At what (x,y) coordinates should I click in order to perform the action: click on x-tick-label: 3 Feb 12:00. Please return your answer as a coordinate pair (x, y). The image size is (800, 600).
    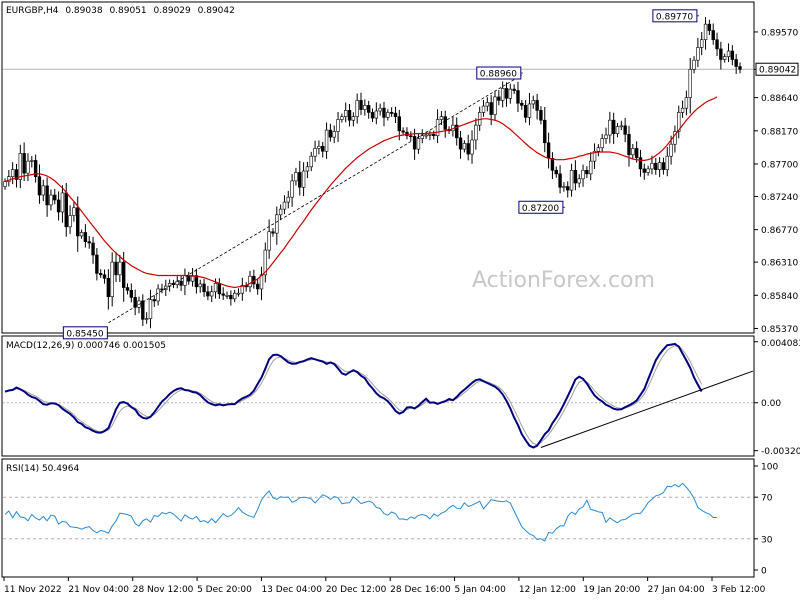
    Looking at the image, I should click on (739, 590).